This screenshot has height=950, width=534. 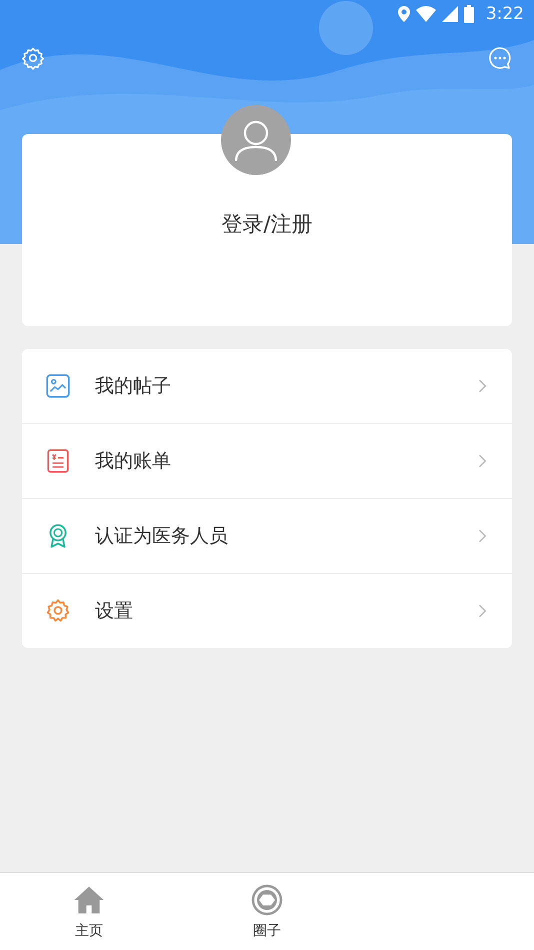 I want to click on menu-item: 认证为医务人员, so click(x=267, y=536).